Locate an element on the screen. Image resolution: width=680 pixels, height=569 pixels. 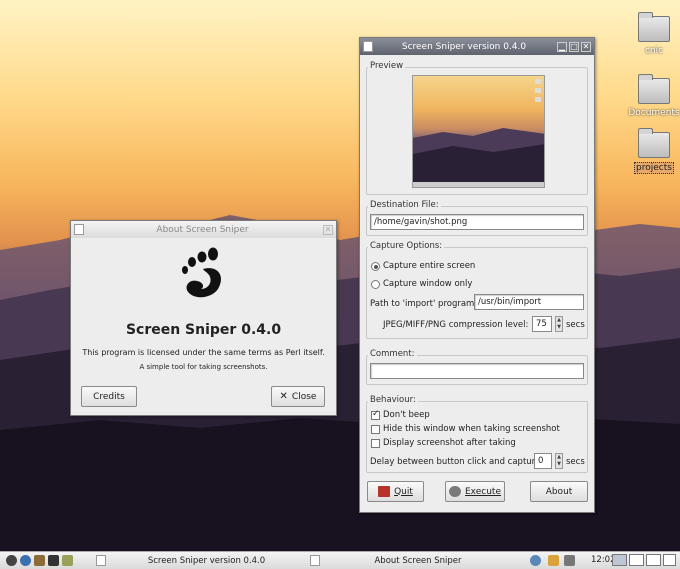
terminal-icon is located at coordinates (53, 560).